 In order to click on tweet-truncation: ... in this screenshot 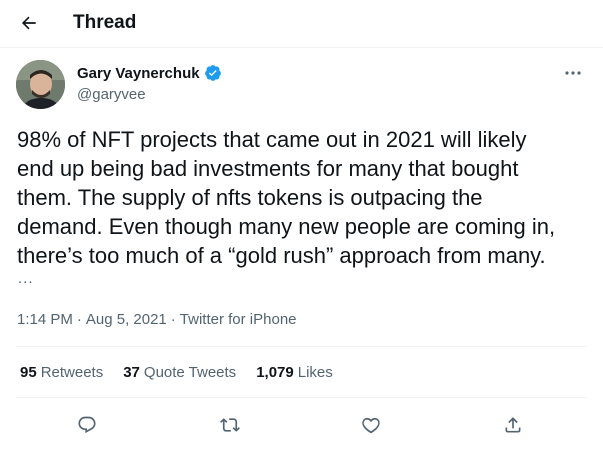, I will do `click(26, 278)`.